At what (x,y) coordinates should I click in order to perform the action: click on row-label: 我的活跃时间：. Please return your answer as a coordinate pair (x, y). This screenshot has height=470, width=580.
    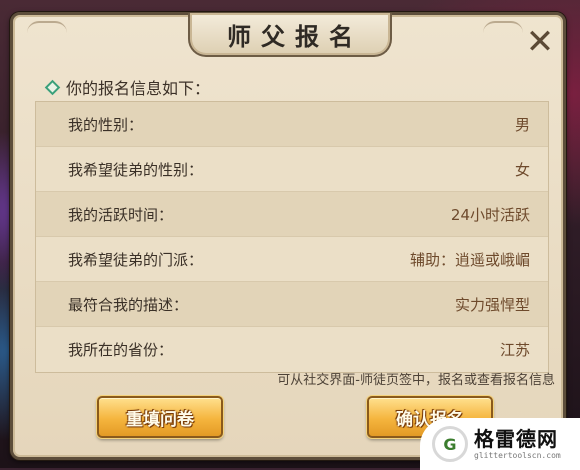
    Looking at the image, I should click on (121, 214).